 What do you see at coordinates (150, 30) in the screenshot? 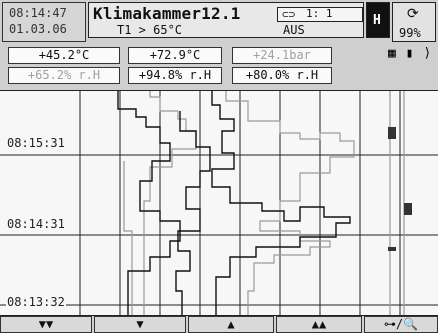
I see `limit-text: T1 > 65°C` at bounding box center [150, 30].